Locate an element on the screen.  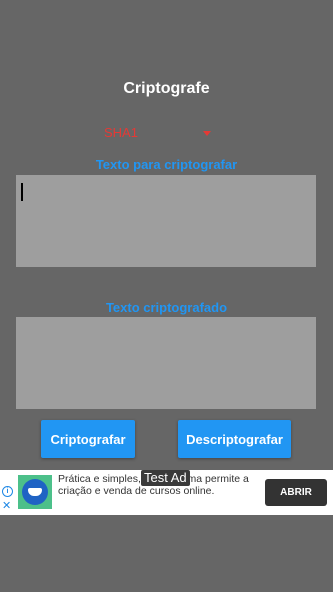
output-label: Texto criptografado is located at coordinates (166, 307).